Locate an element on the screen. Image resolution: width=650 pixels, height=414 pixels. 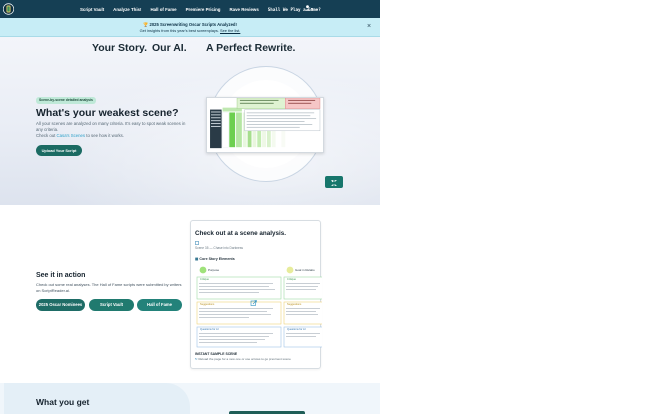
announcement-link: See the list. is located at coordinates (230, 30).